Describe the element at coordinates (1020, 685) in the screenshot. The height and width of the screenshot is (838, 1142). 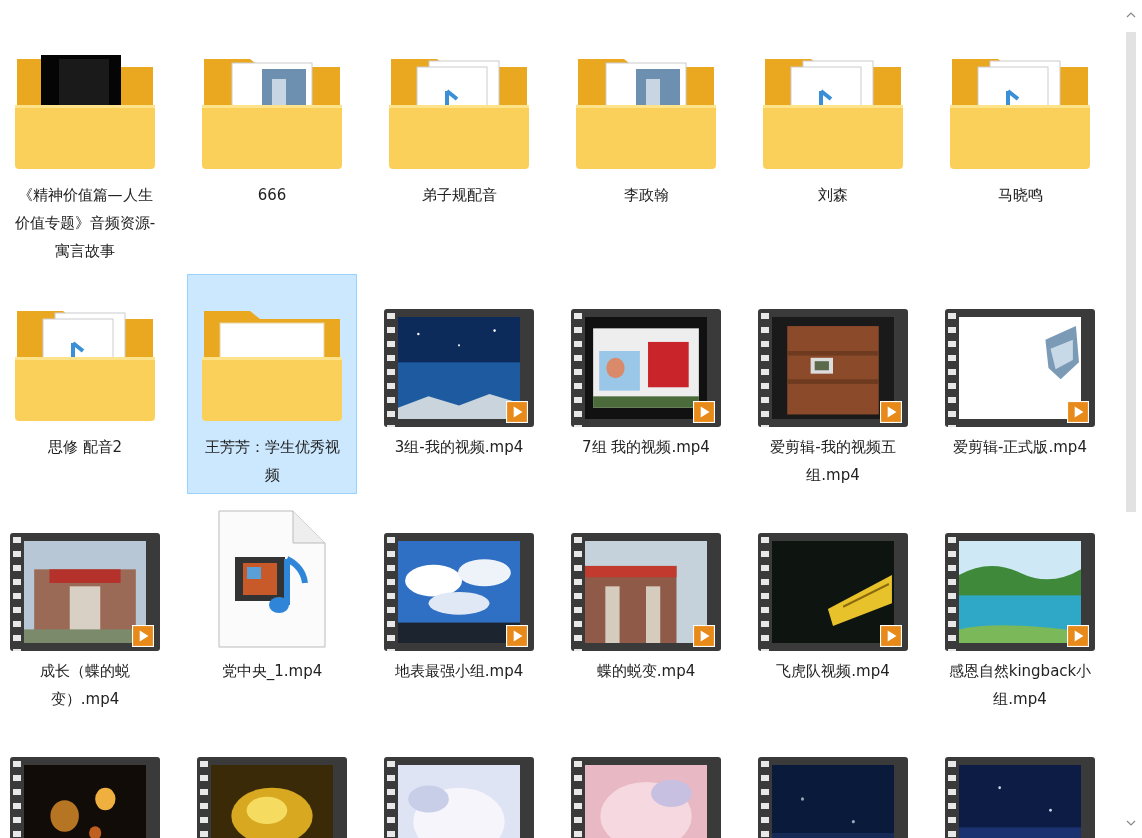
I see `file-name: 感恩自然kingback小组.mp4` at that location.